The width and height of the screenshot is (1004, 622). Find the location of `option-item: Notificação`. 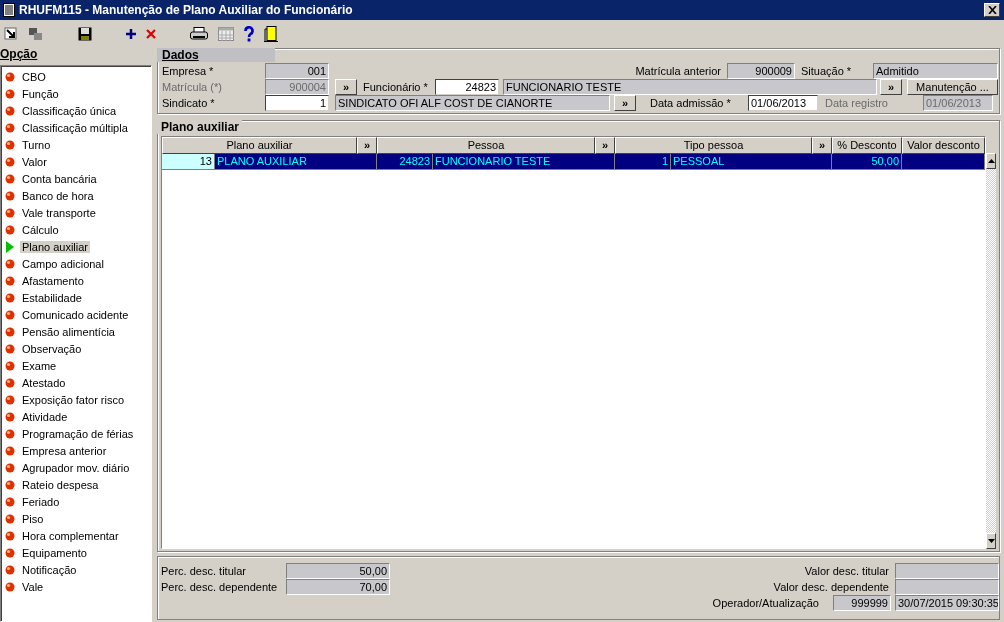

option-item: Notificação is located at coordinates (76, 569).